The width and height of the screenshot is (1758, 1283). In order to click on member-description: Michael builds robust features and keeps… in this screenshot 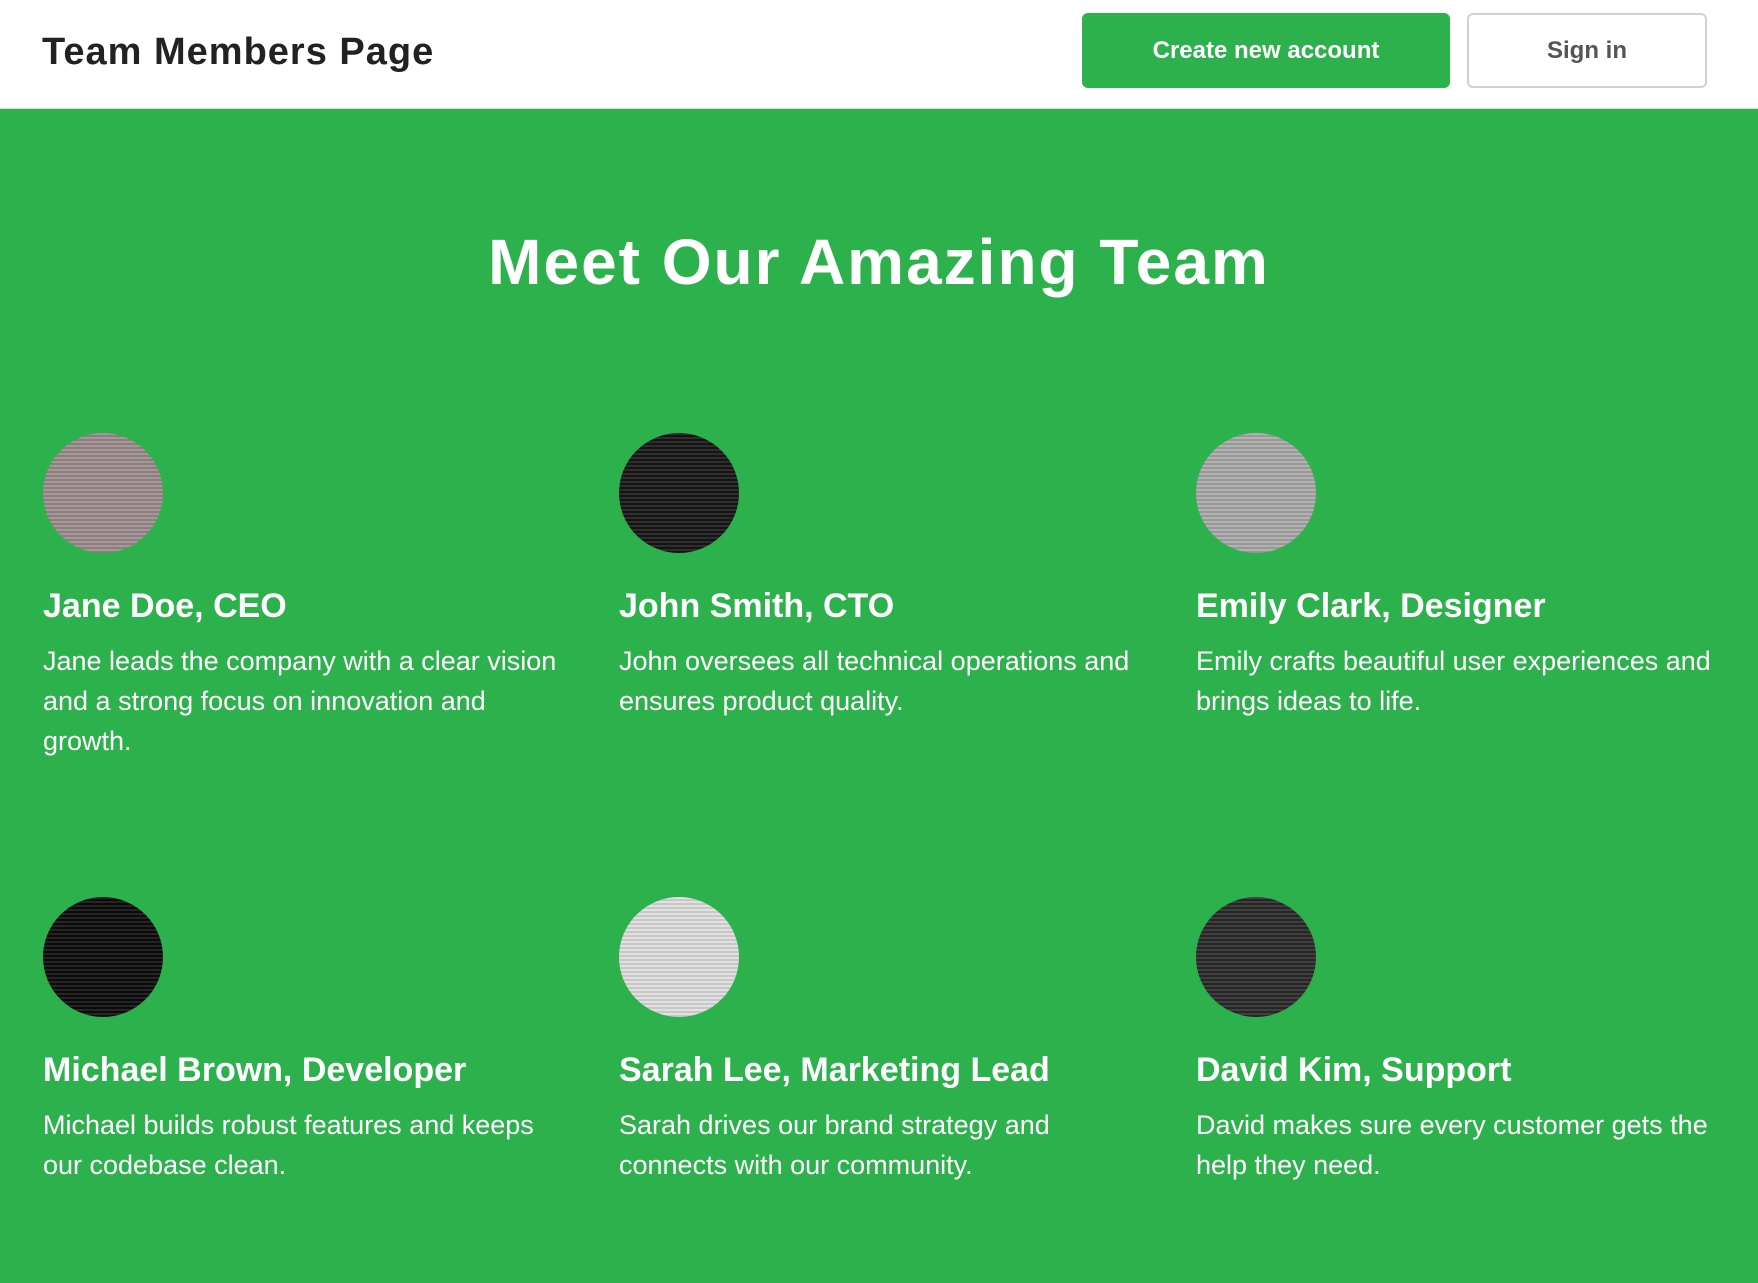, I will do `click(288, 1145)`.